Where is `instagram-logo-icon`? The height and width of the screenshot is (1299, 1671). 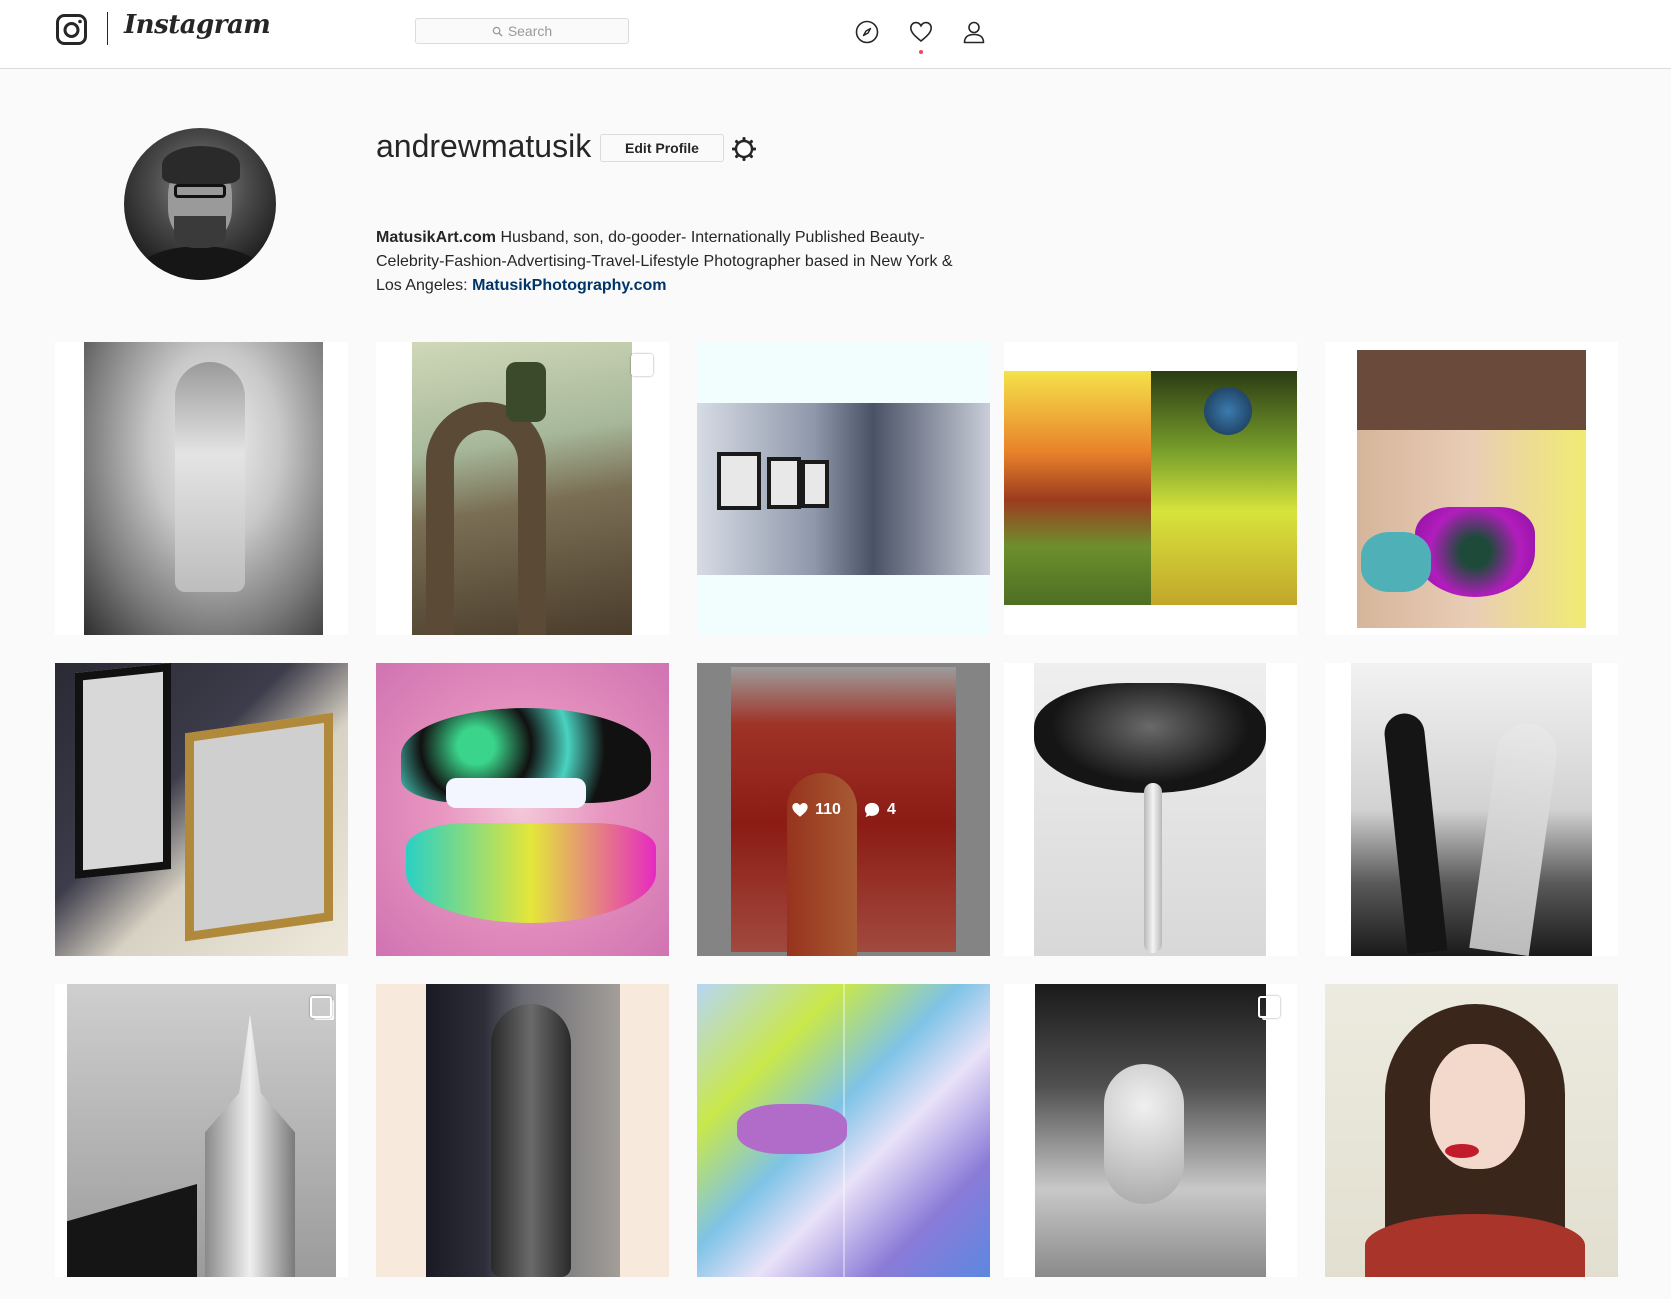
instagram-logo-icon is located at coordinates (71, 29).